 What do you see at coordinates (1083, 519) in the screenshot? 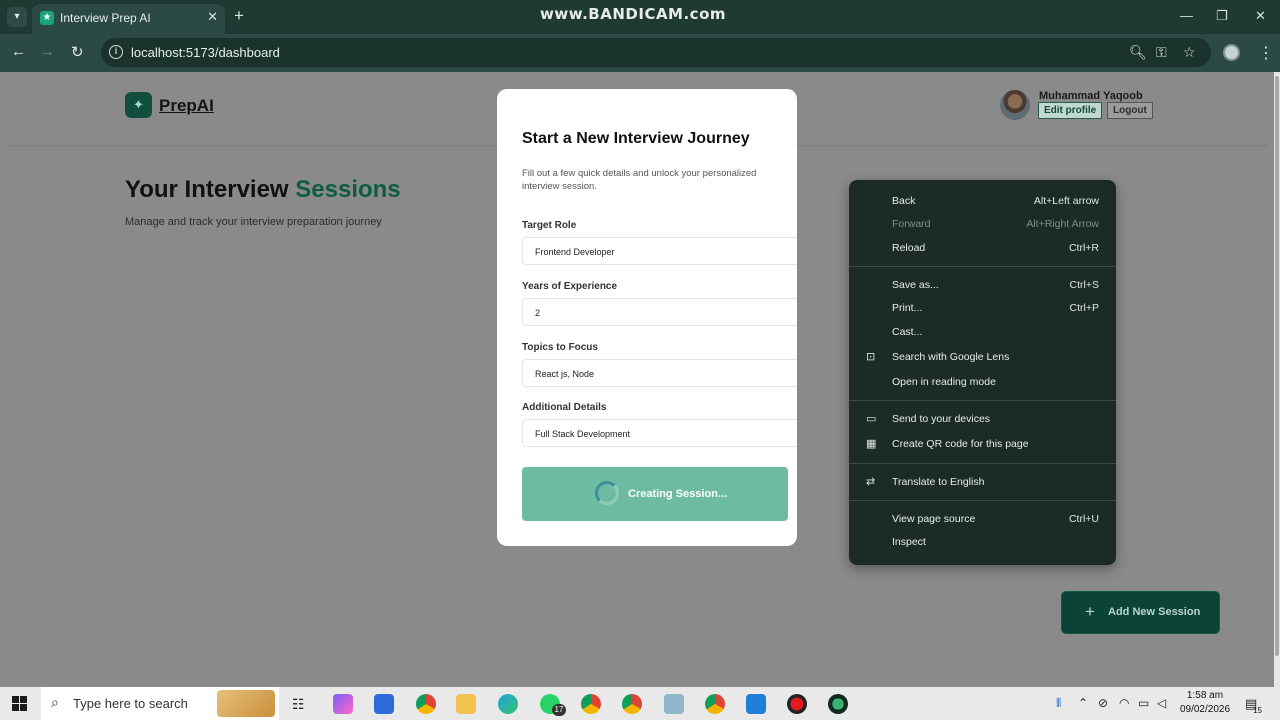
I see `menu-item-shortcut: Ctrl+U` at bounding box center [1083, 519].